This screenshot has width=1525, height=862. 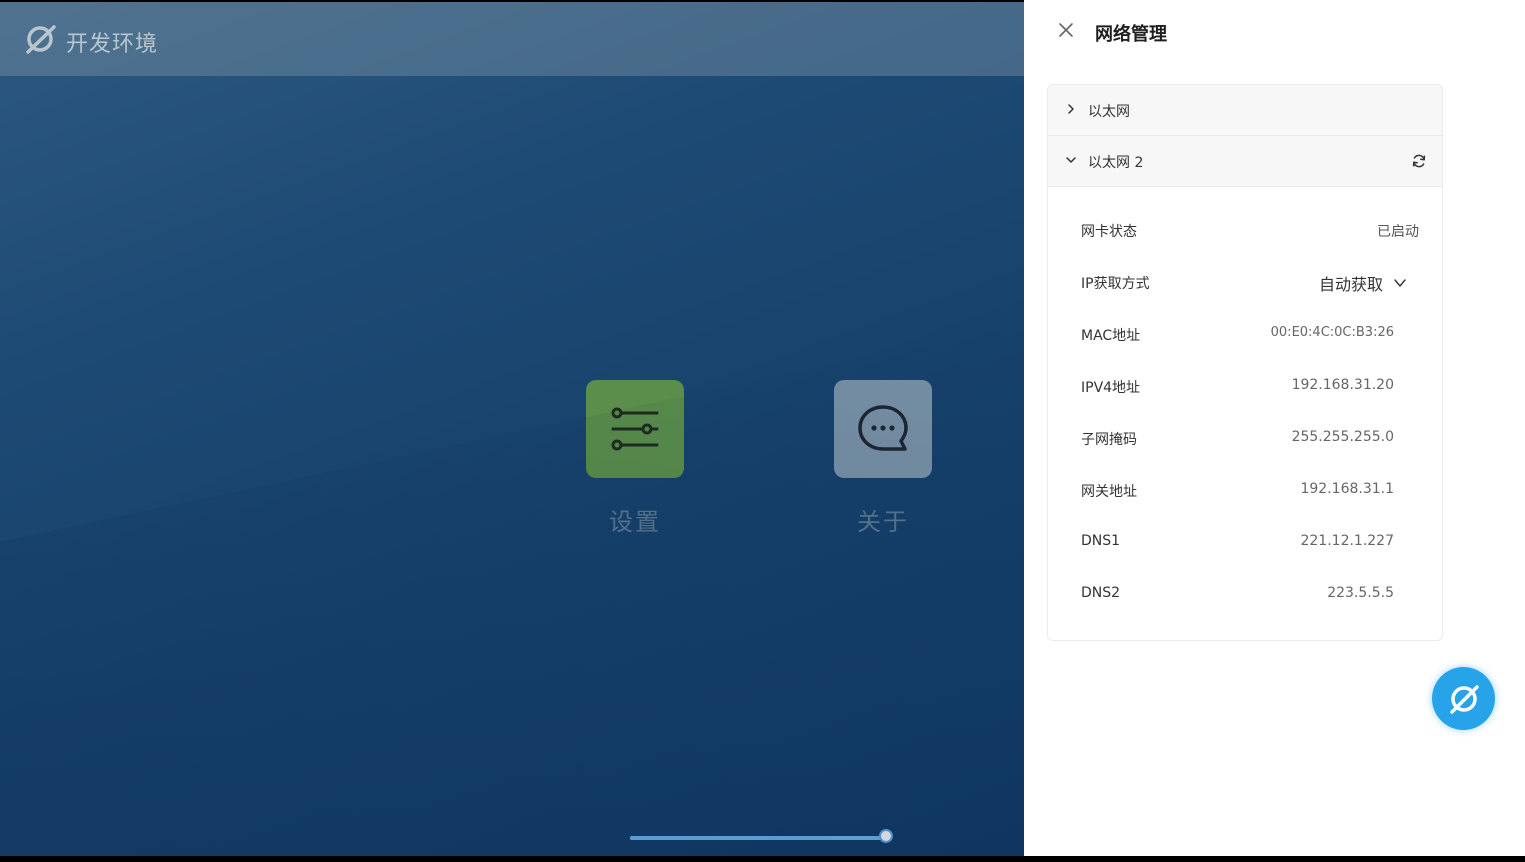 I want to click on ip-mode-value: 自动获取, so click(x=1350, y=284).